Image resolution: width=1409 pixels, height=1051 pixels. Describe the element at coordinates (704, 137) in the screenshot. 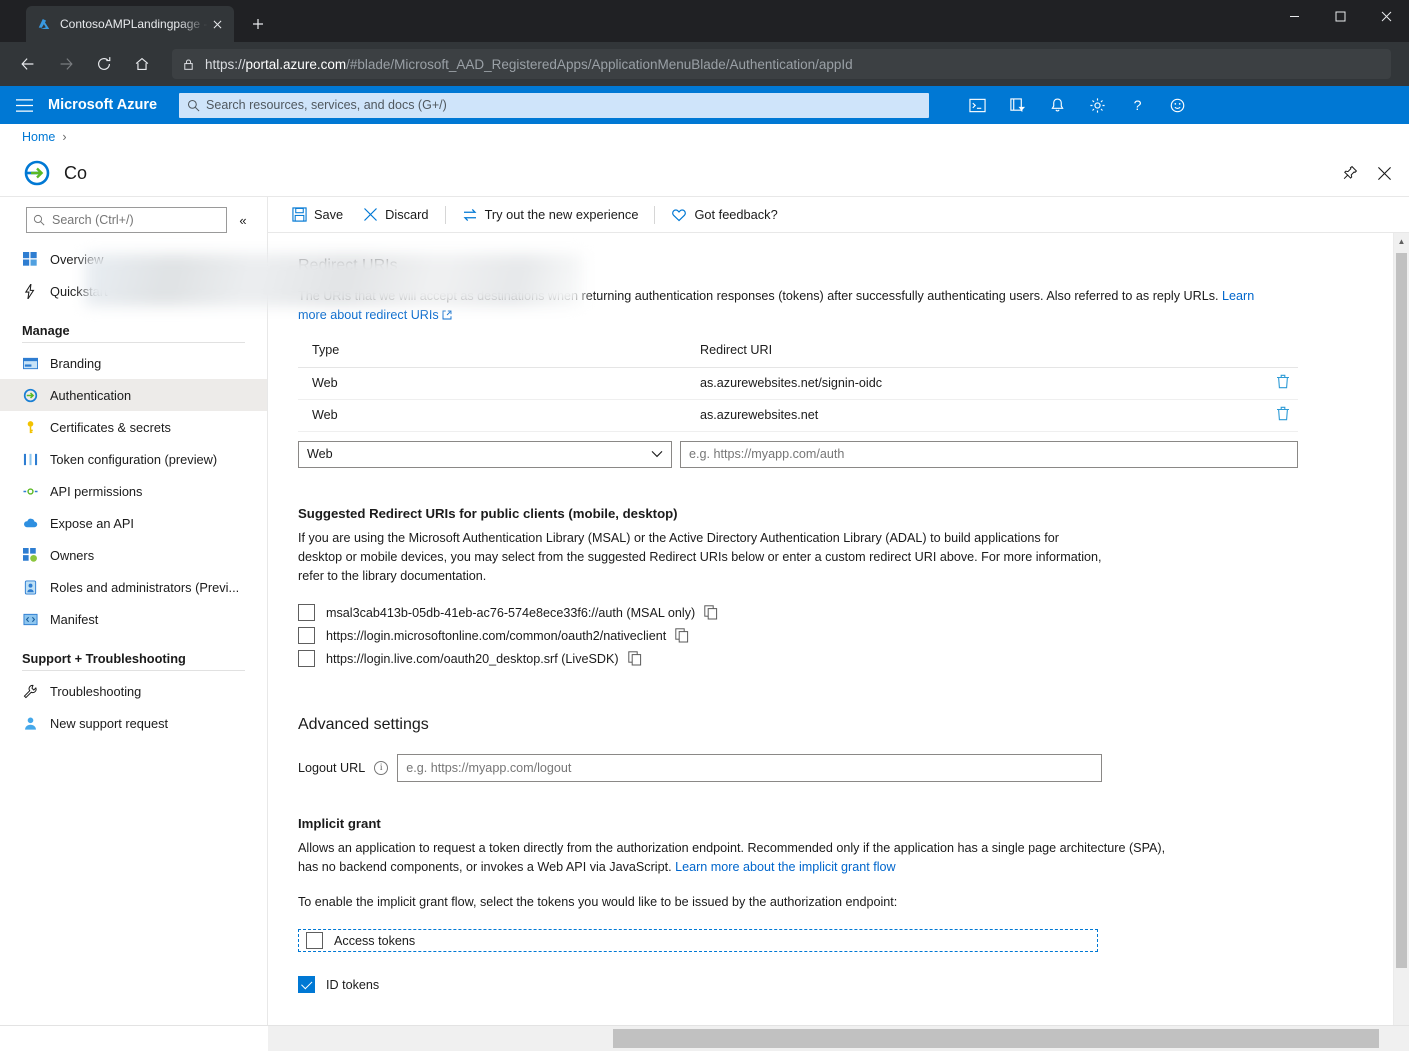

I see `breadcrumb: Home ›` at that location.